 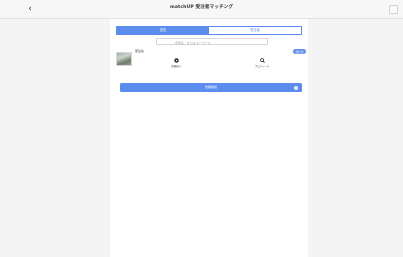 What do you see at coordinates (193, 42) in the screenshot?
I see `search-placeholder: 条件名、または キーワード` at bounding box center [193, 42].